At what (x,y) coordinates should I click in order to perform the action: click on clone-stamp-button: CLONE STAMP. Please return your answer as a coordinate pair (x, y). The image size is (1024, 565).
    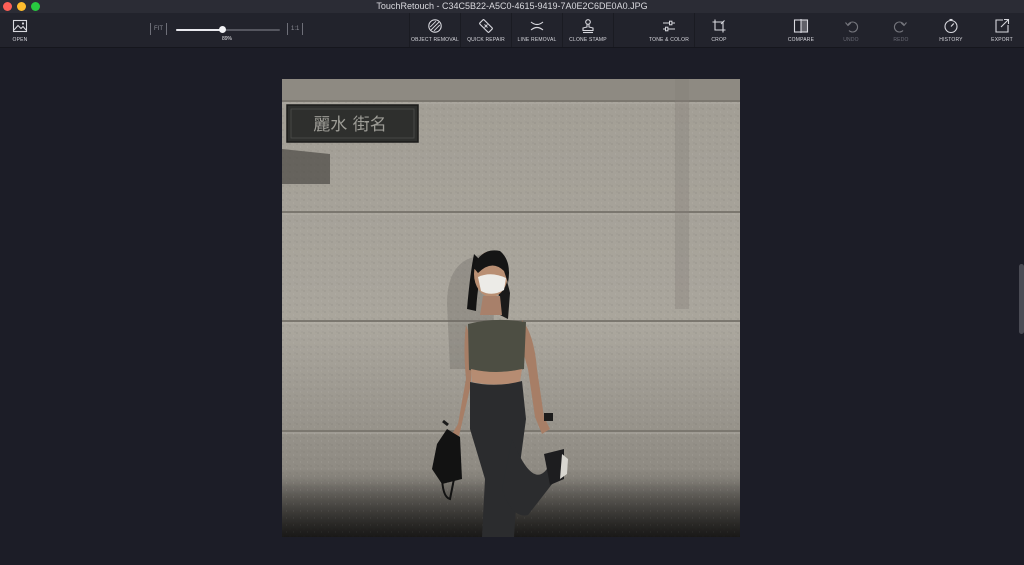
    Looking at the image, I should click on (588, 30).